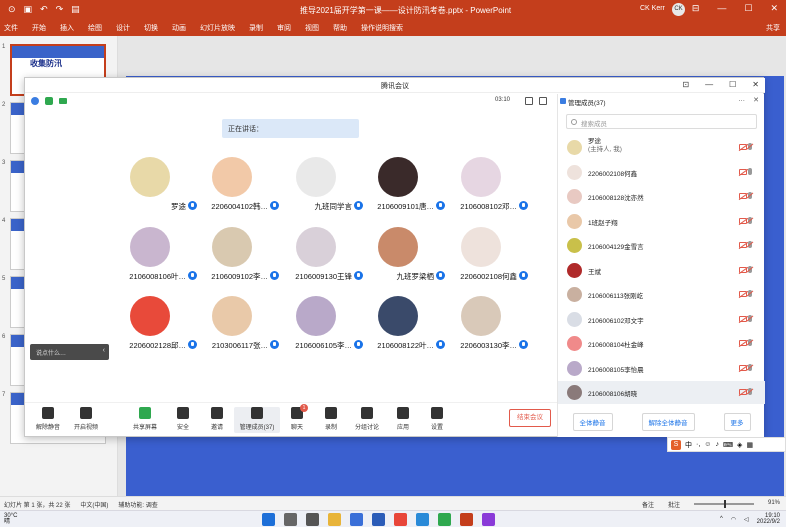  Describe the element at coordinates (668, 422) in the screenshot. I see `unmute-all-button: 解除全体静音` at that location.